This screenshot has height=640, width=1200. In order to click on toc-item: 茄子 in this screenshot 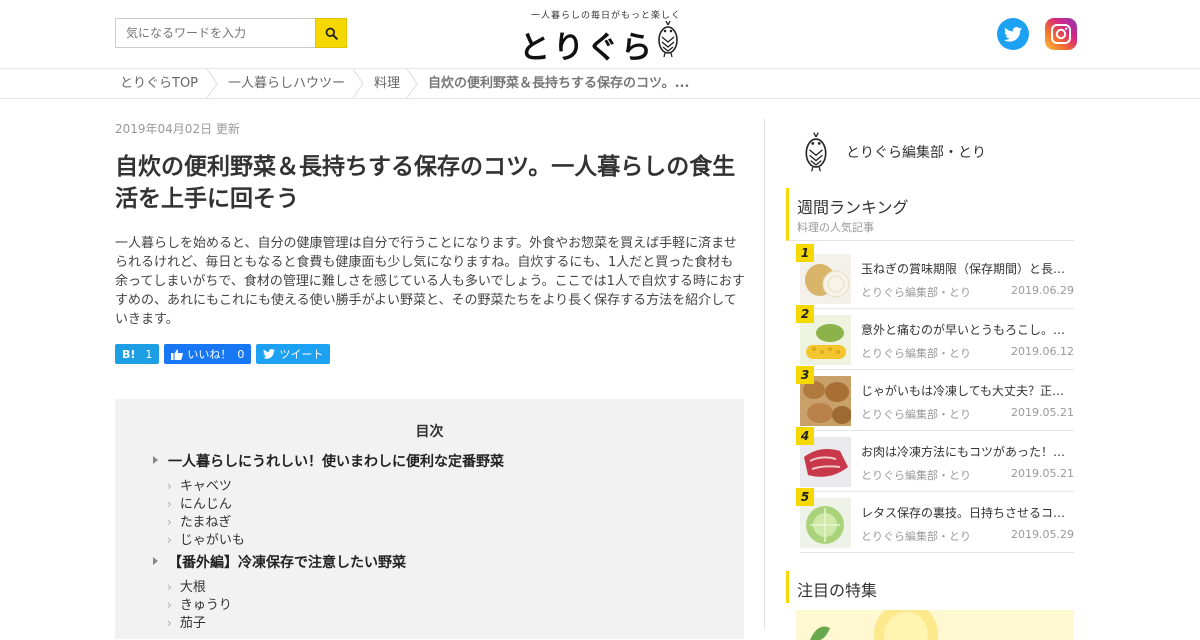, I will do `click(186, 621)`.